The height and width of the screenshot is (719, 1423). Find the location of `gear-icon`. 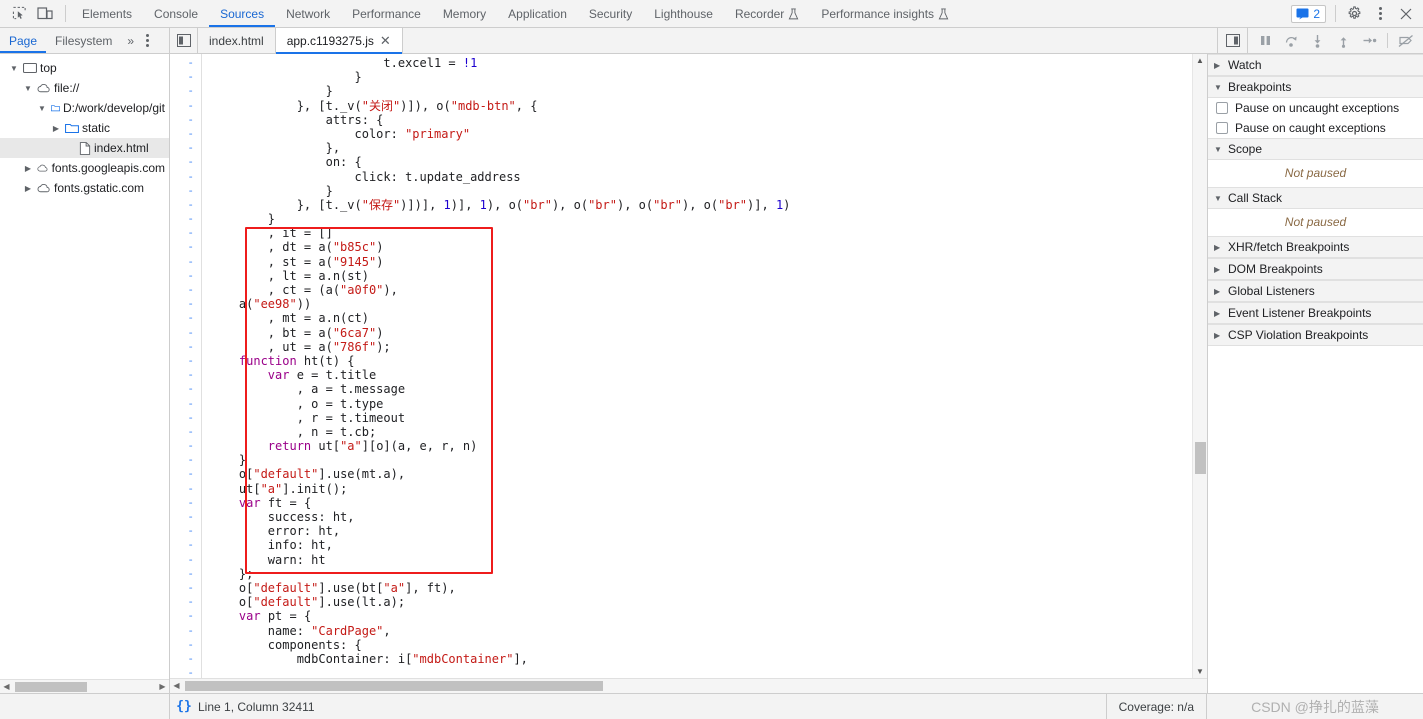

gear-icon is located at coordinates (1354, 14).